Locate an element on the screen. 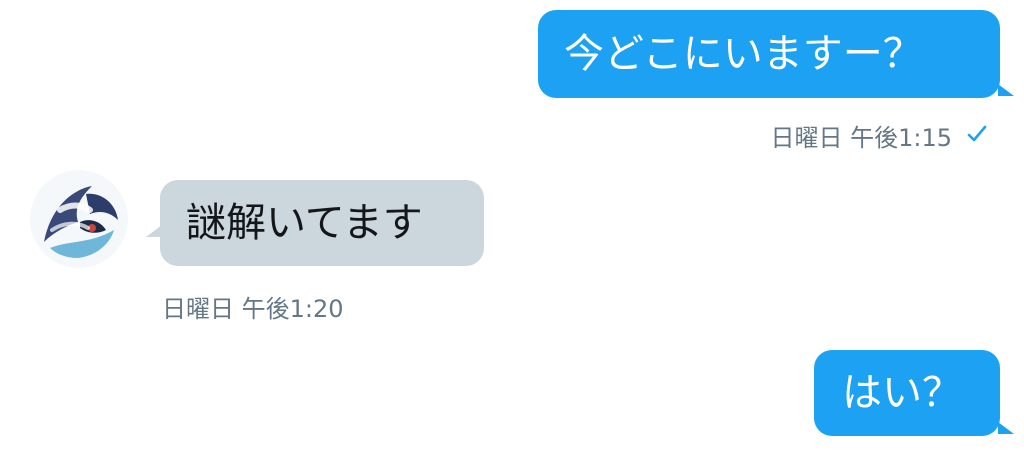 The height and width of the screenshot is (458, 1024). read-check-icon is located at coordinates (977, 136).